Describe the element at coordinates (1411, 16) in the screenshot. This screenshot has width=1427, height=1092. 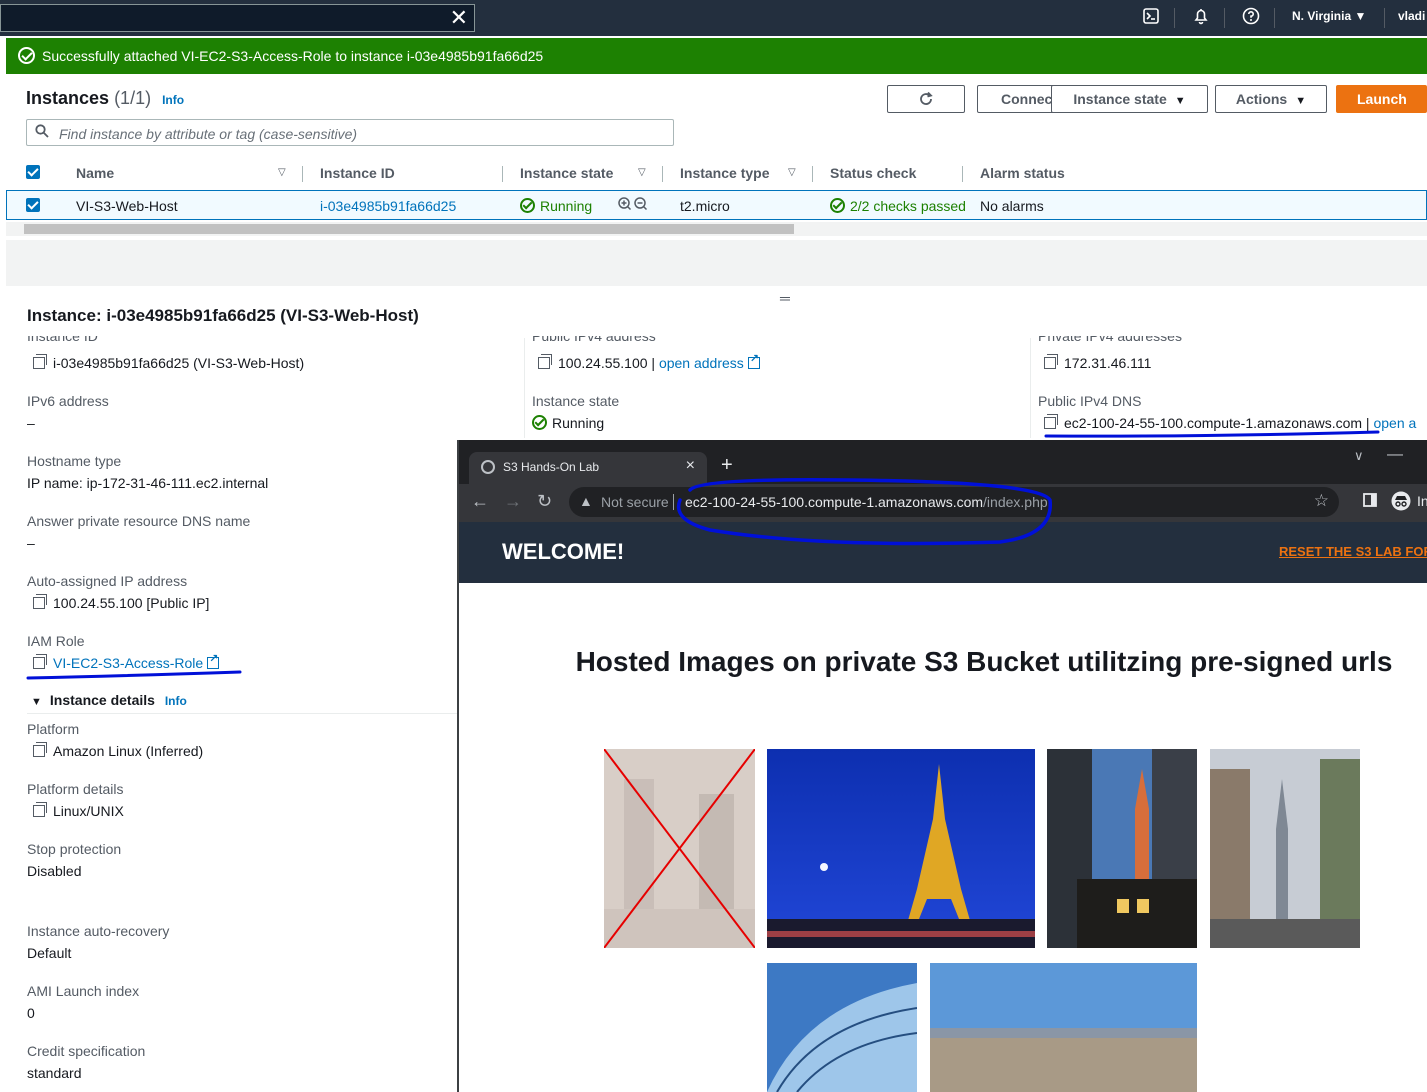
I see `account-menu: vladi` at that location.